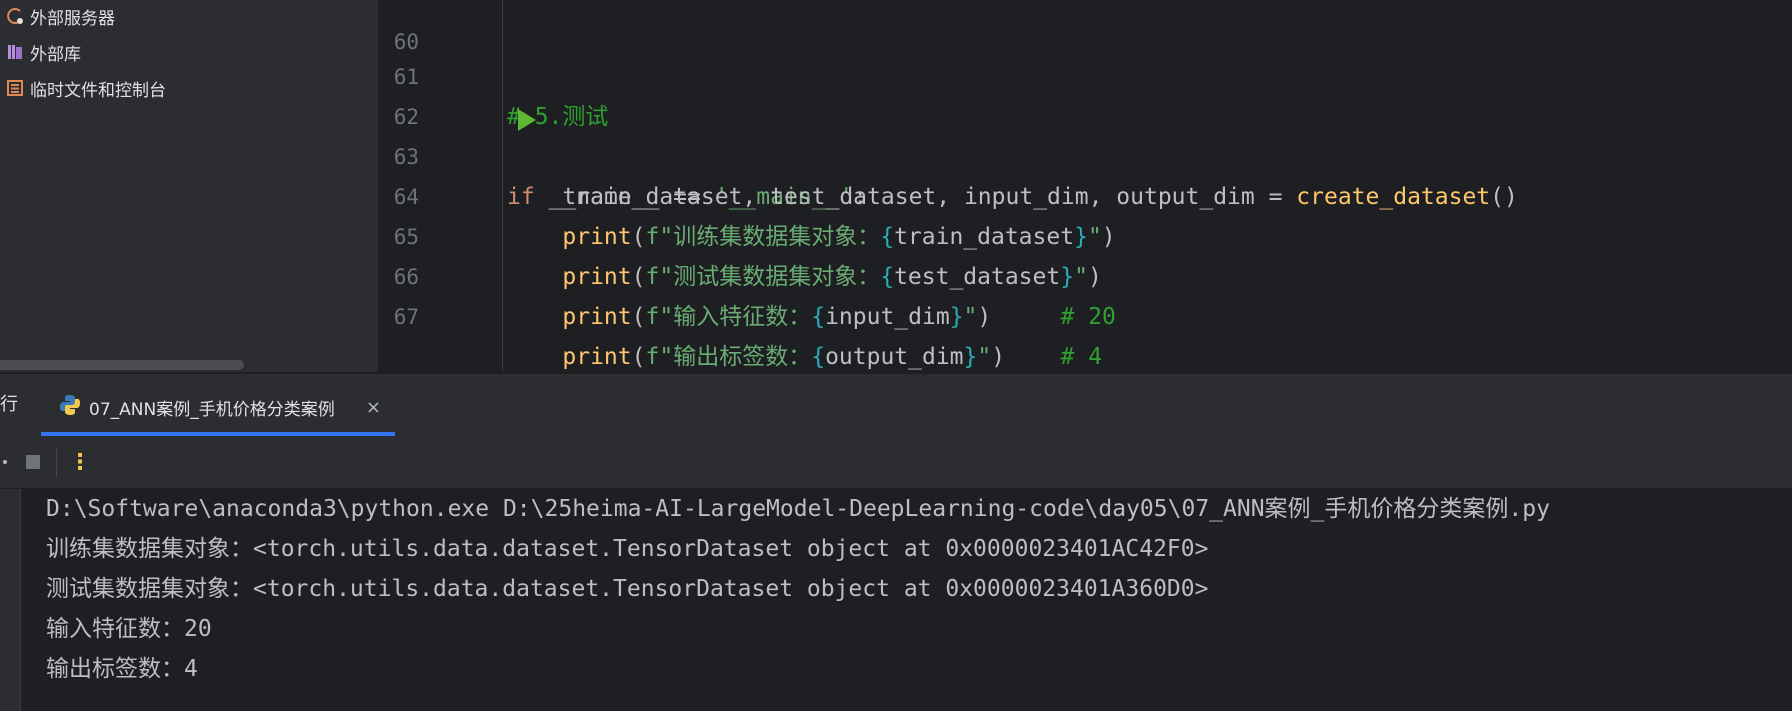 This screenshot has height=711, width=1792. I want to click on project-tree-panel: 外部服务器 外部库 临时文件和控制台, so click(189, 186).